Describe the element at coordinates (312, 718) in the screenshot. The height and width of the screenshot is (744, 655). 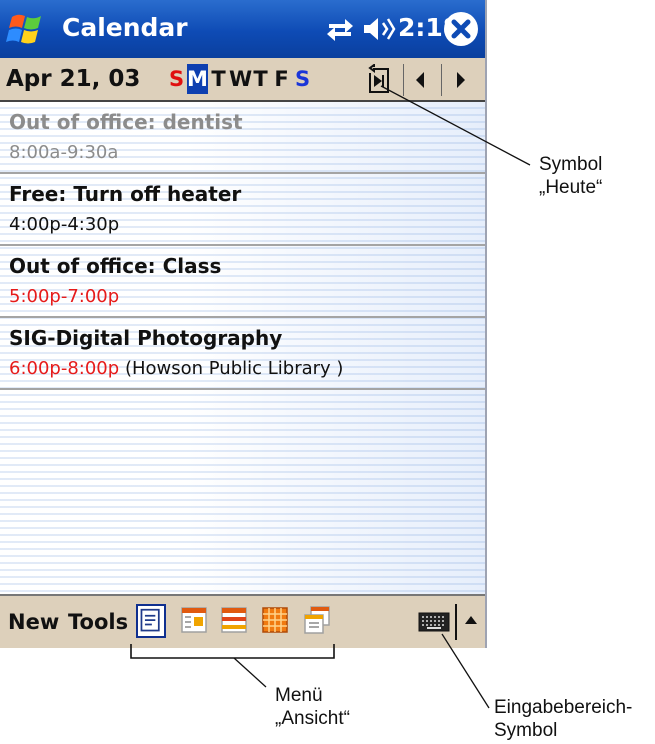
I see `callout-line-2: „Ansicht“` at that location.